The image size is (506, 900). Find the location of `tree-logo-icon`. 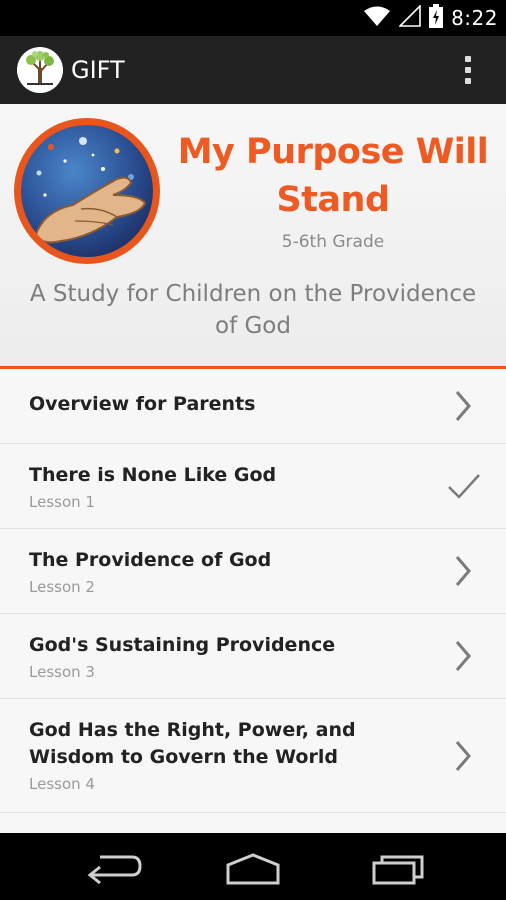

tree-logo-icon is located at coordinates (40, 70).